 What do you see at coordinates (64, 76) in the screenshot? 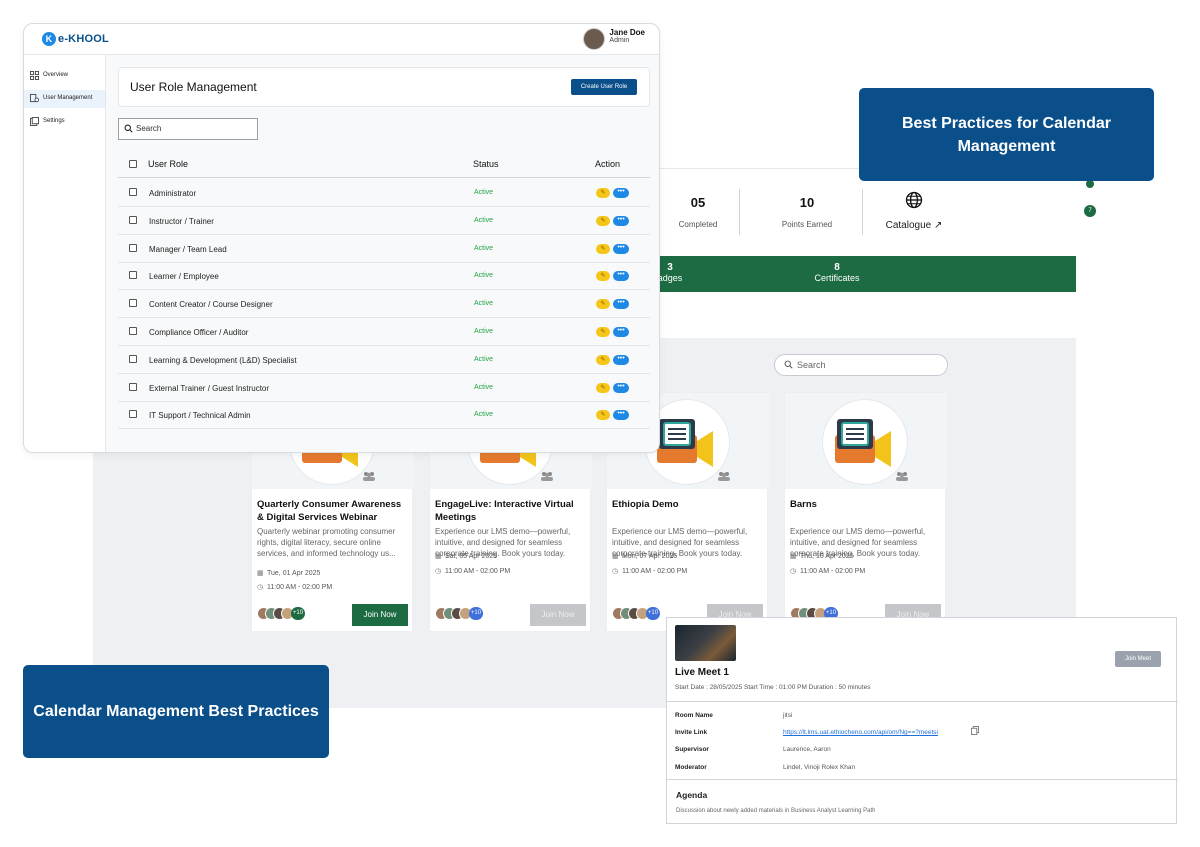
I see `sidebar-item-overview: Overview` at bounding box center [64, 76].